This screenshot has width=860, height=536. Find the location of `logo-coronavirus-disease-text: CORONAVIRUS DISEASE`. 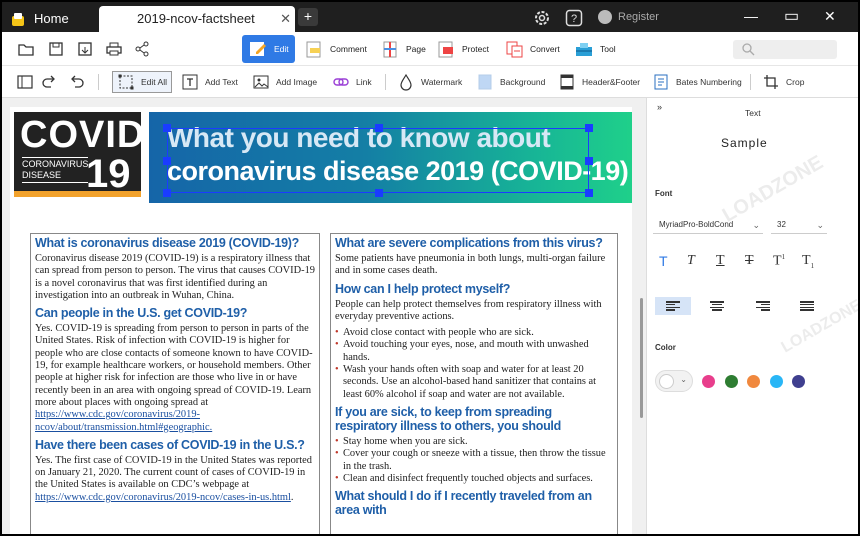

logo-coronavirus-disease-text: CORONAVIRUS DISEASE is located at coordinates (55, 170).